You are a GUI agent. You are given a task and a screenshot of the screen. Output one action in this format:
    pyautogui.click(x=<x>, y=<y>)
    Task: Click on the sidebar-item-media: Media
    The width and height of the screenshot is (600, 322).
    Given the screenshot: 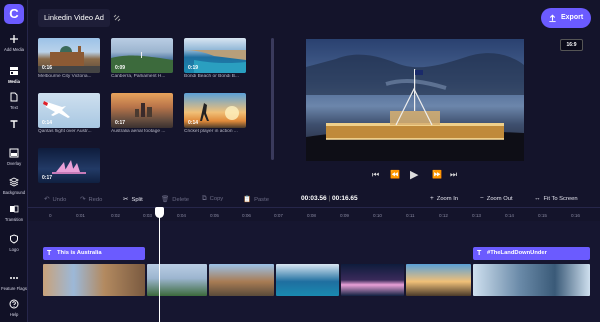 What is the action you would take?
    pyautogui.click(x=14, y=75)
    